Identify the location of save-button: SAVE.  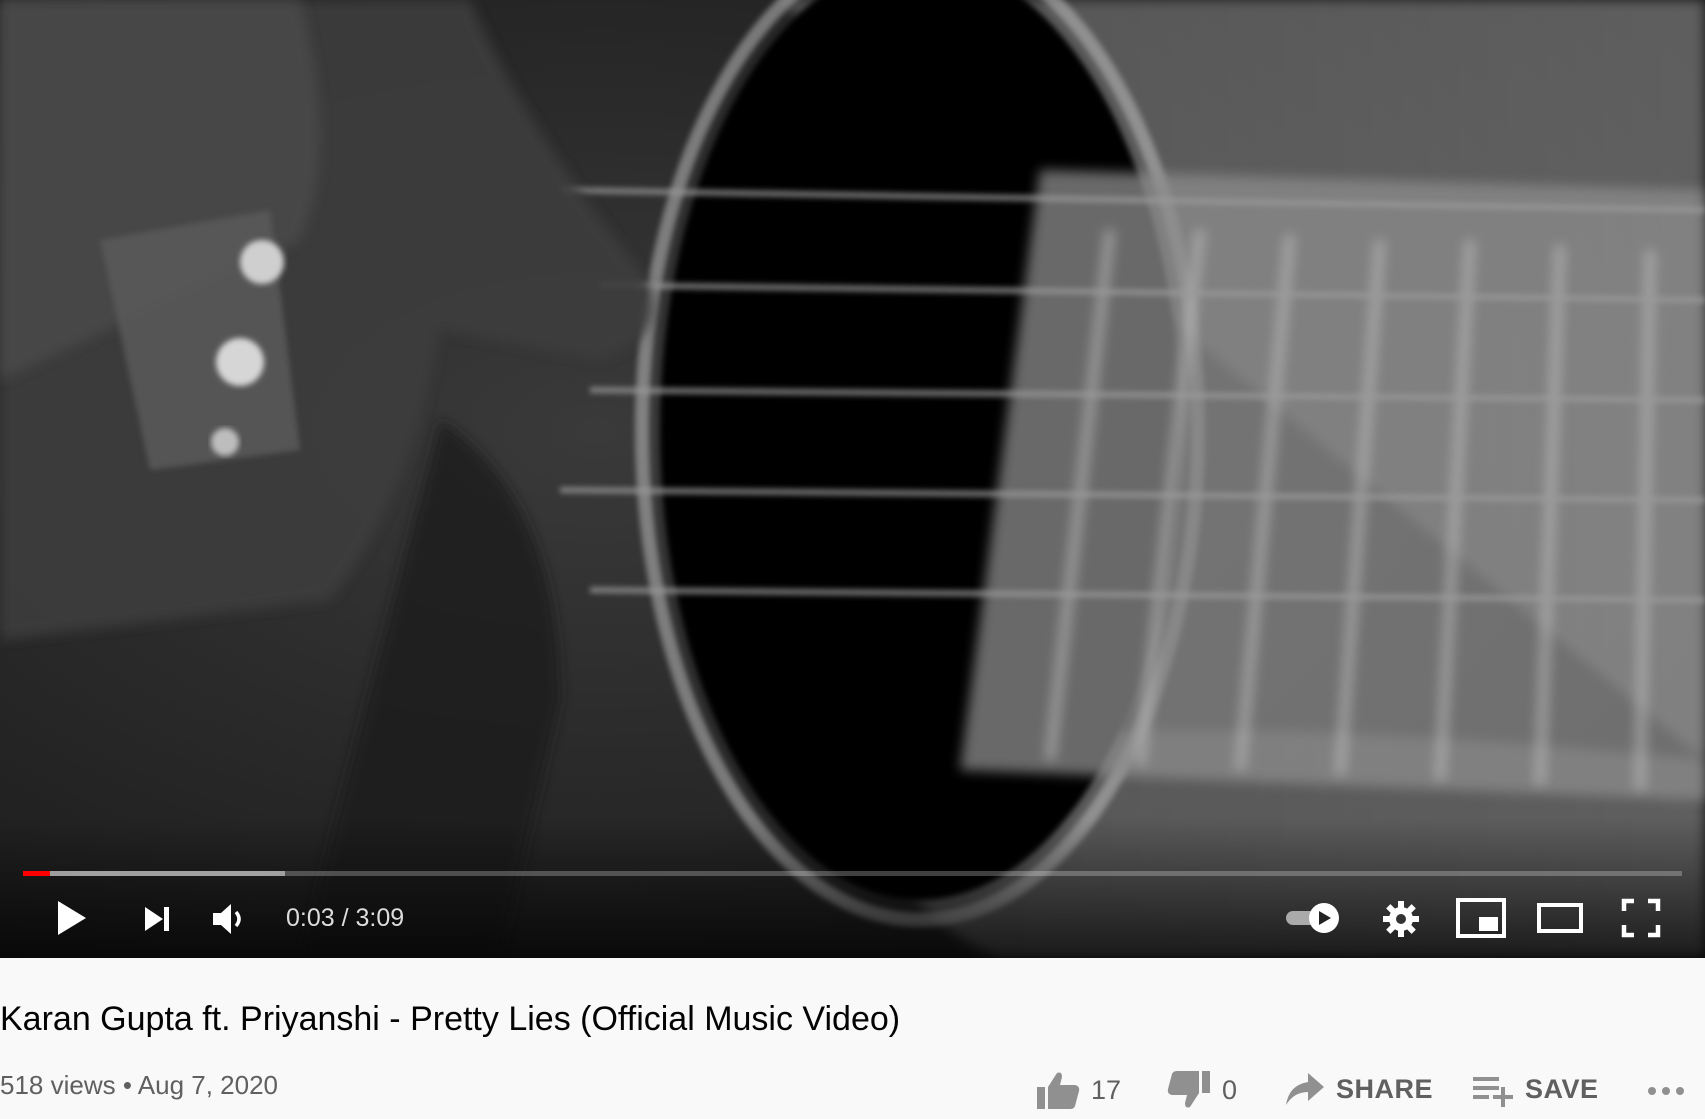
(1536, 1089).